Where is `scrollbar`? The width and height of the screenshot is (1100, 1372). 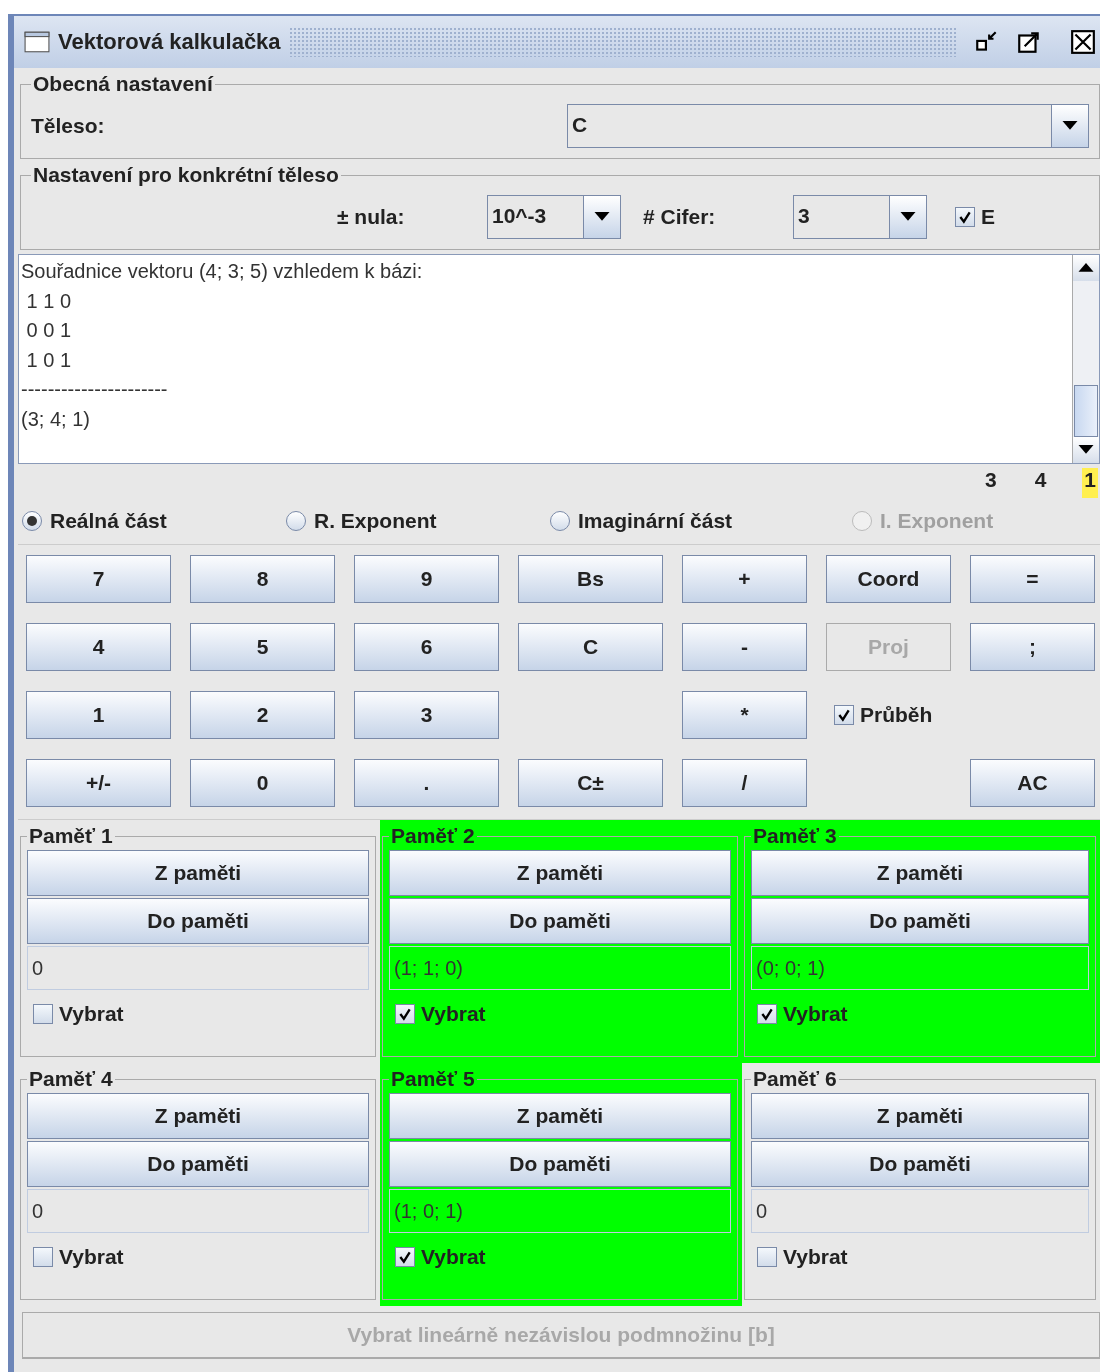
scrollbar is located at coordinates (1085, 359).